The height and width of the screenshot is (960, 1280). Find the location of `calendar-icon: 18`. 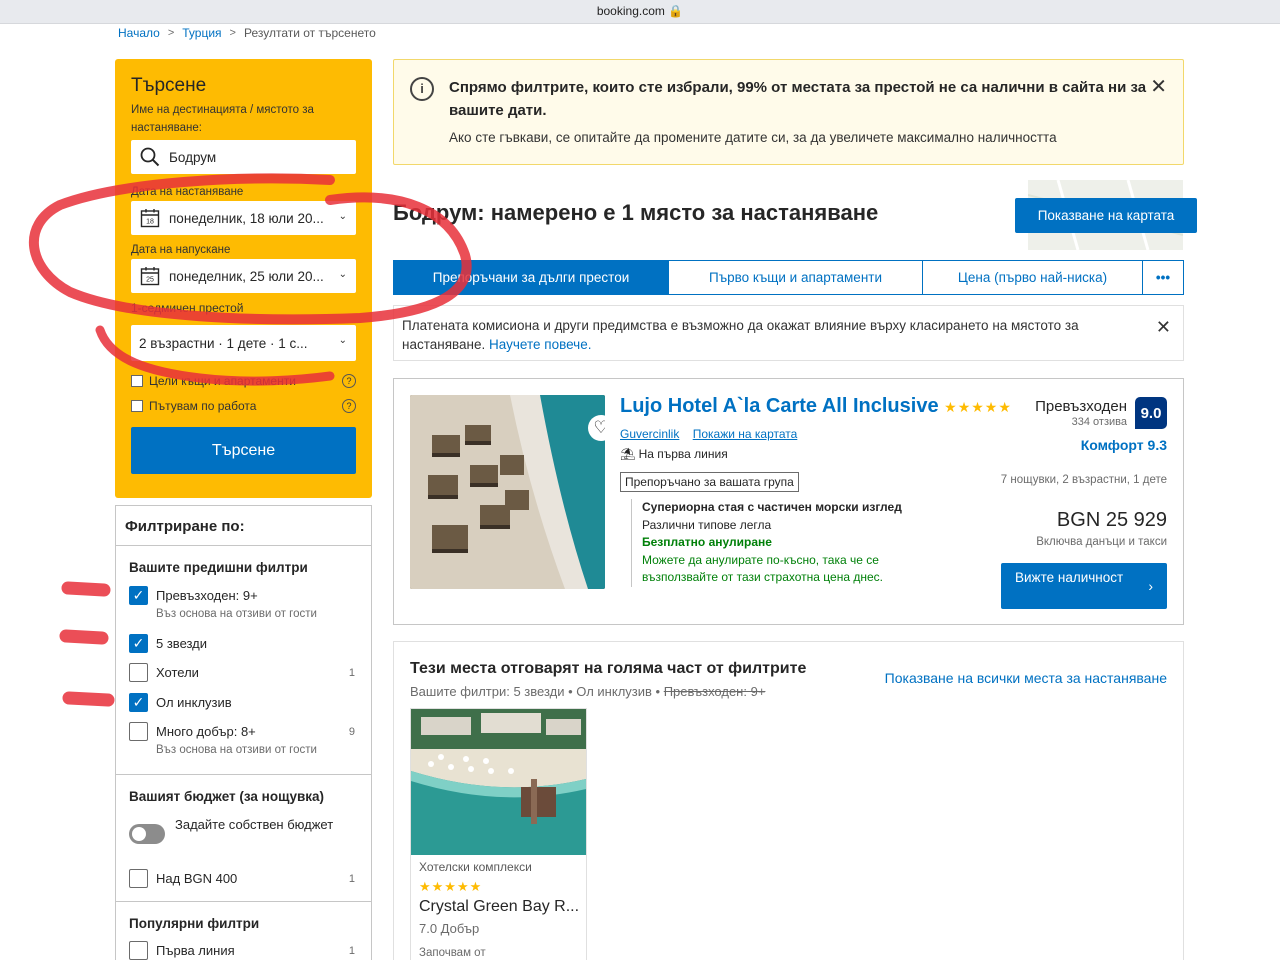

calendar-icon: 18 is located at coordinates (150, 218).